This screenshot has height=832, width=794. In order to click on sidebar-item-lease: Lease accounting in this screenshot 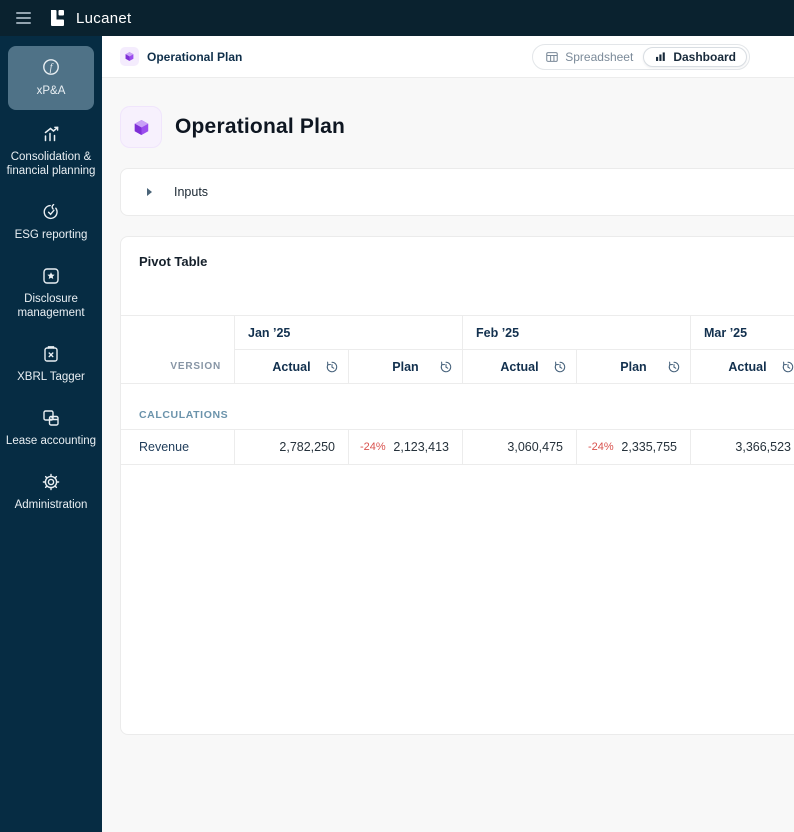, I will do `click(51, 428)`.